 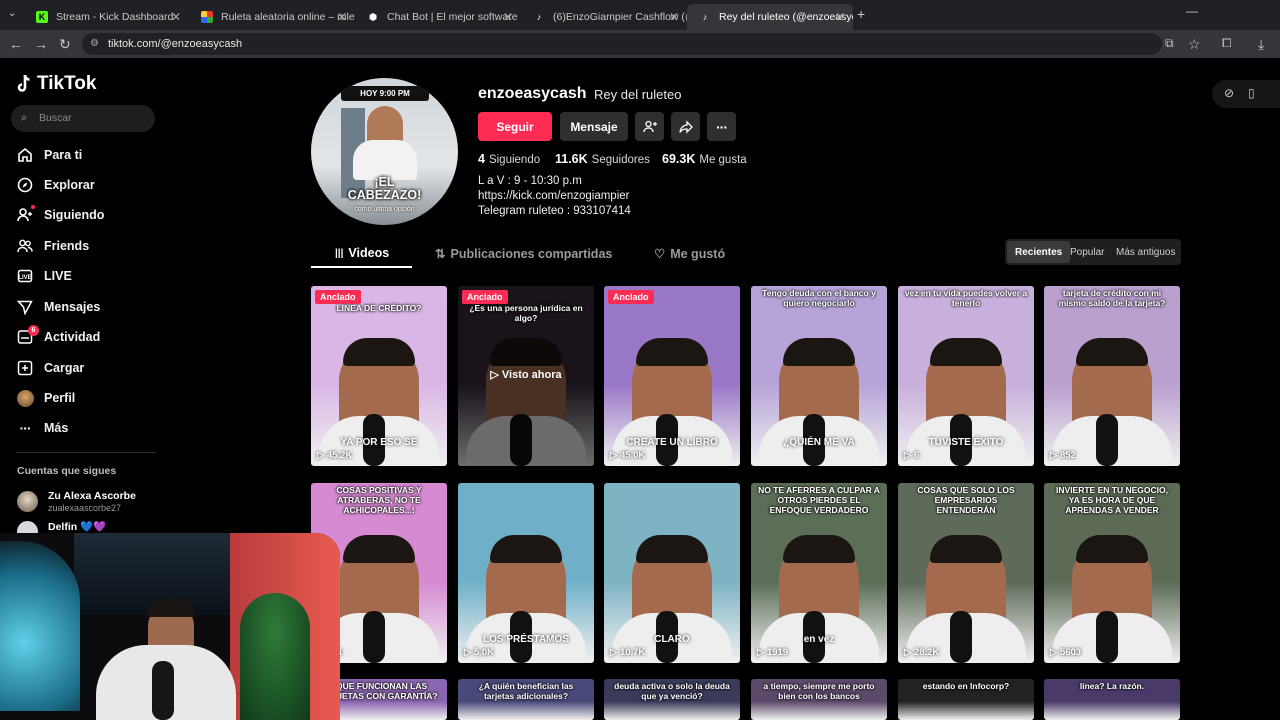 I want to click on extensions-icon: ⧠, so click(x=1227, y=43).